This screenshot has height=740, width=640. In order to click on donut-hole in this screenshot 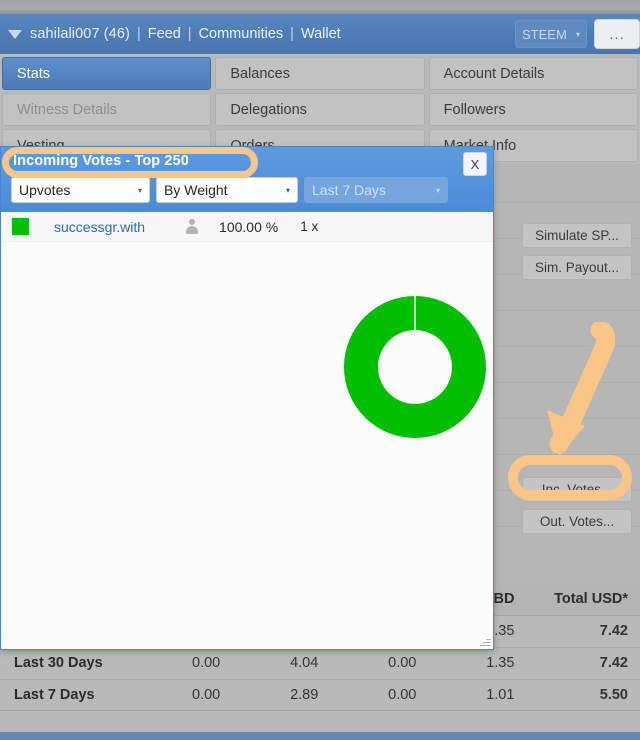, I will do `click(415, 367)`.